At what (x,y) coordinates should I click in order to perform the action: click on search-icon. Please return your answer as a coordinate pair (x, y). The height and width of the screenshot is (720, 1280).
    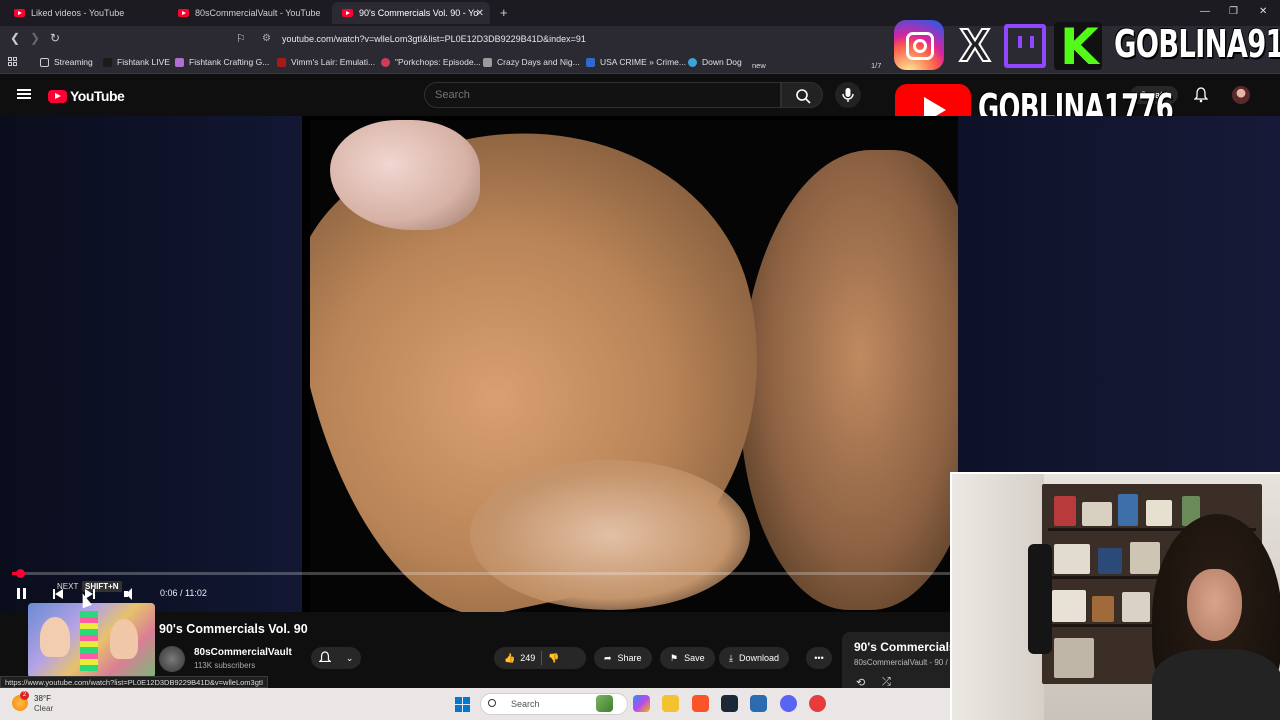
    Looking at the image, I should click on (803, 96).